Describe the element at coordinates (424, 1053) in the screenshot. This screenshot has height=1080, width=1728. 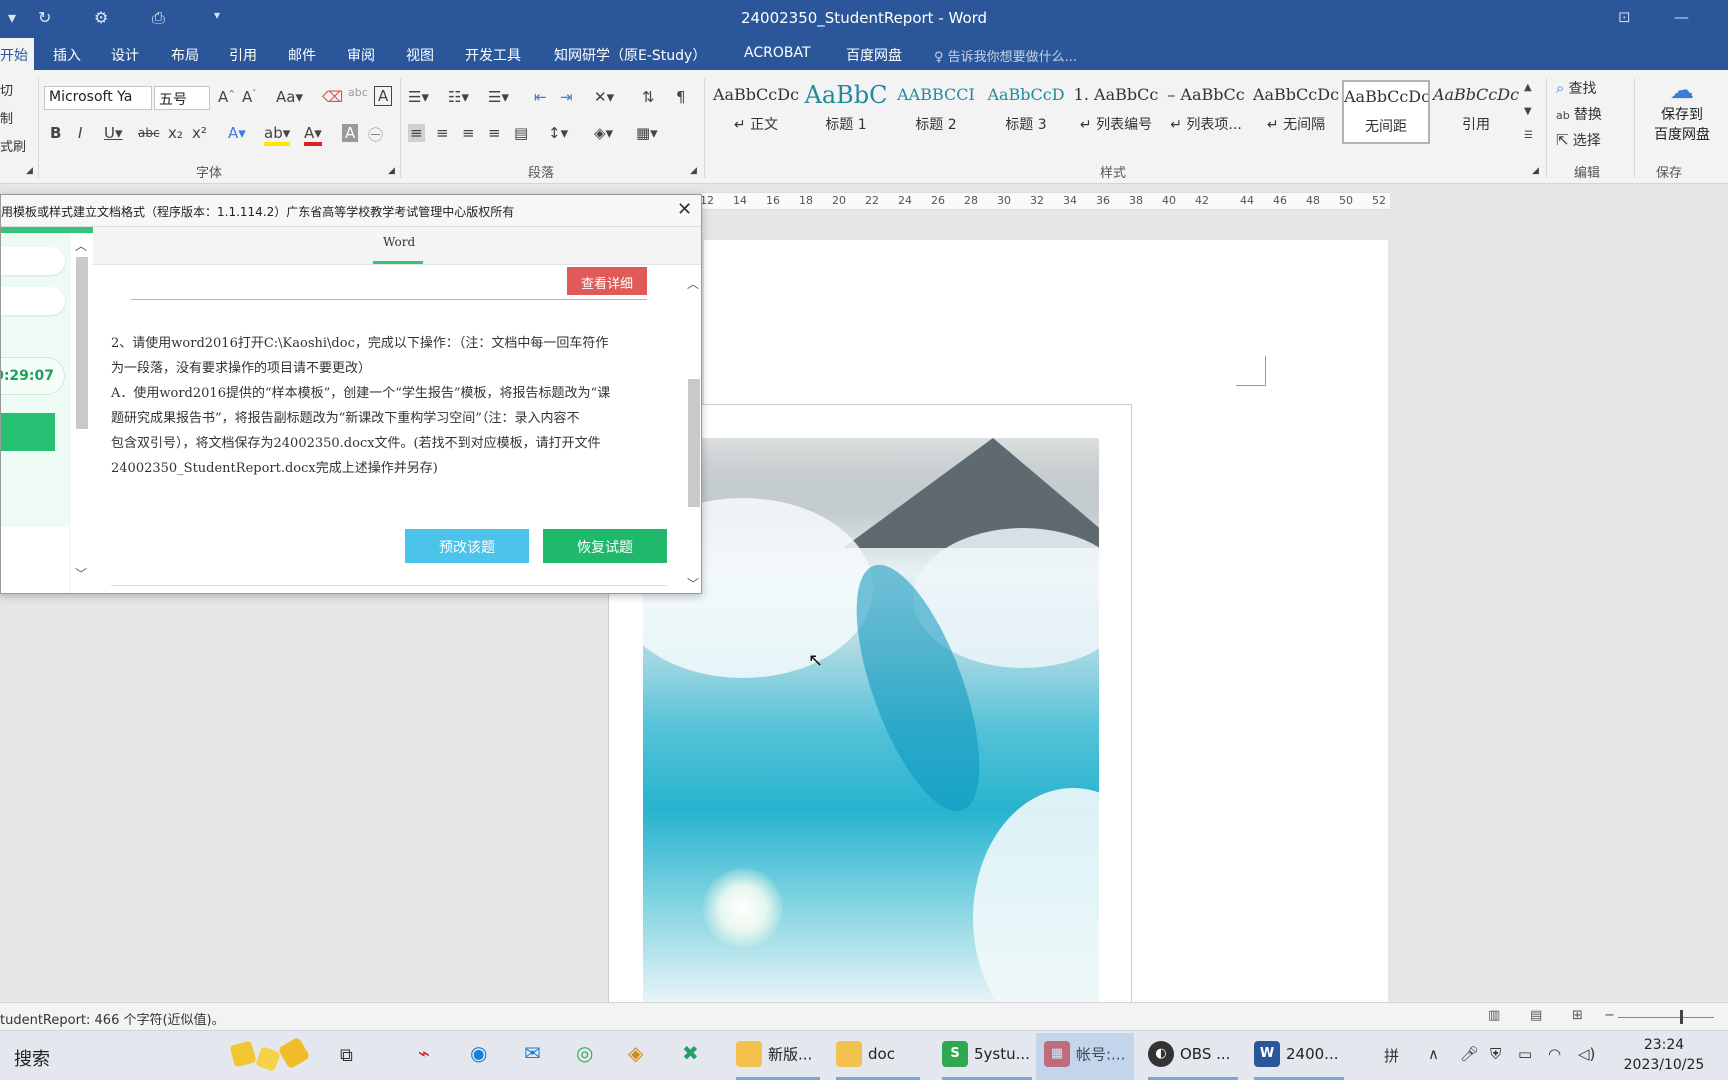
I see `acrobat-icon: ⌁` at that location.